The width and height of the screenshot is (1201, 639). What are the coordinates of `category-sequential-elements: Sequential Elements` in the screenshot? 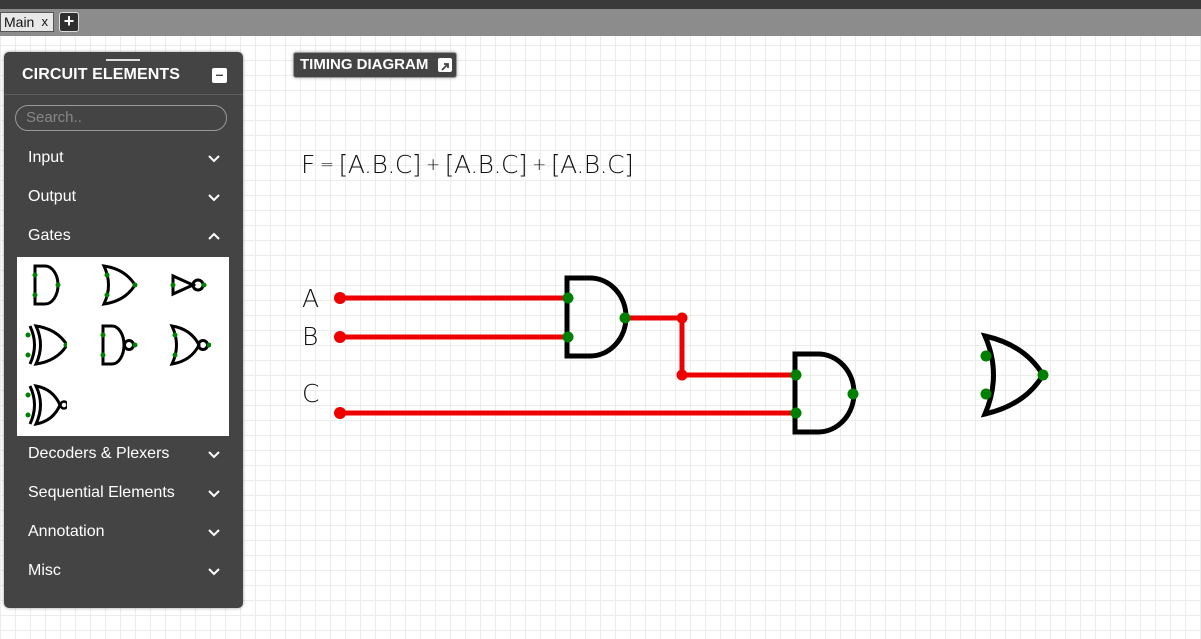 It's located at (123, 494).